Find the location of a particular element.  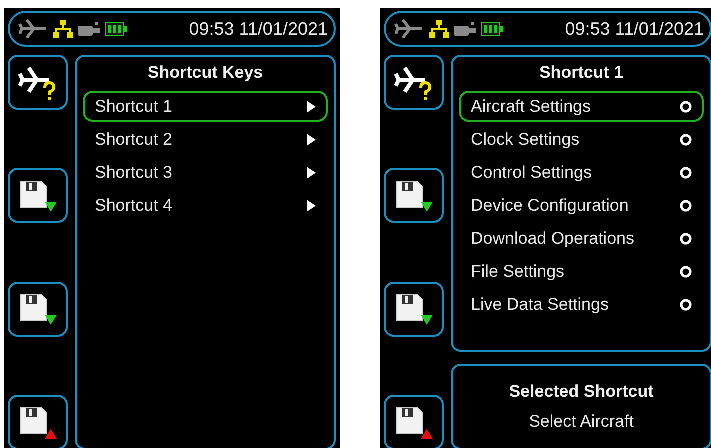

panel-title: Shortcut Keys is located at coordinates (205, 73).